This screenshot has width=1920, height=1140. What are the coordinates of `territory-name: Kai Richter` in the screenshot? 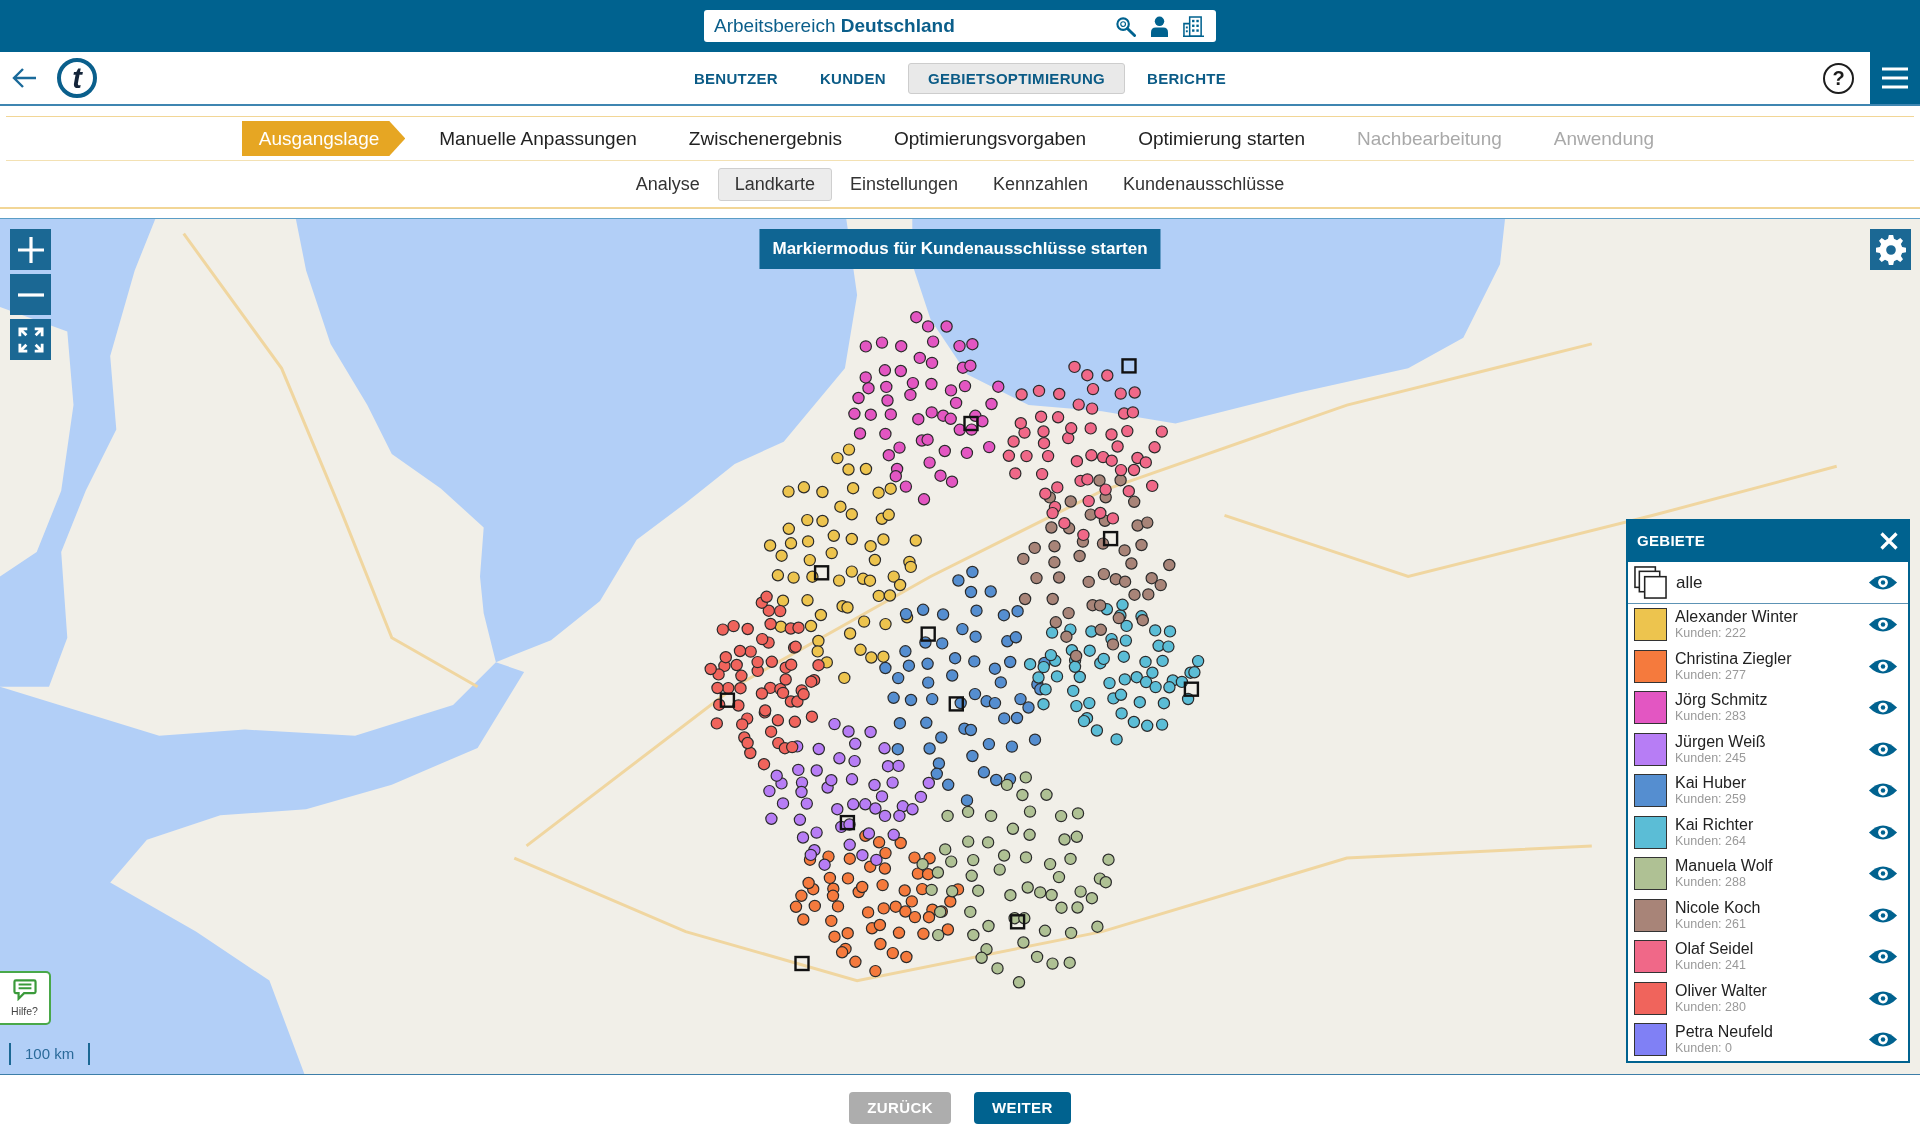 It's located at (1714, 824).